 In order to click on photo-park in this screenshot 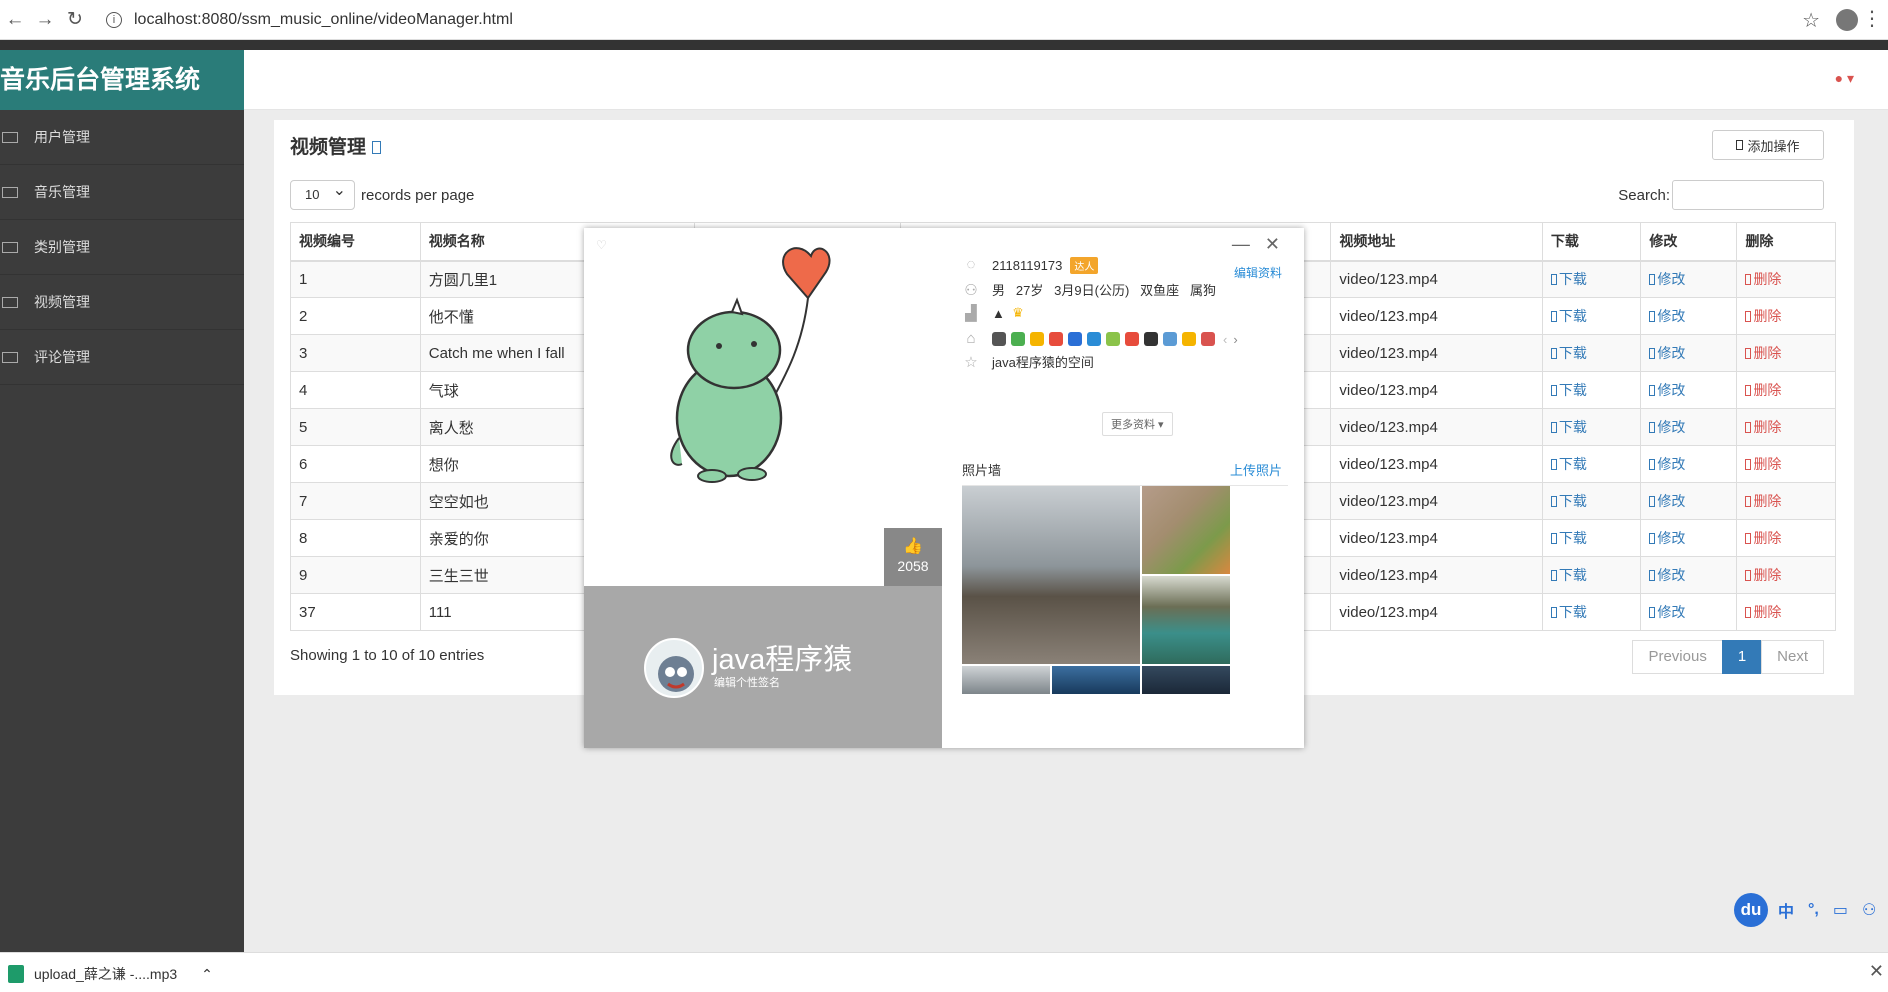, I will do `click(1186, 530)`.